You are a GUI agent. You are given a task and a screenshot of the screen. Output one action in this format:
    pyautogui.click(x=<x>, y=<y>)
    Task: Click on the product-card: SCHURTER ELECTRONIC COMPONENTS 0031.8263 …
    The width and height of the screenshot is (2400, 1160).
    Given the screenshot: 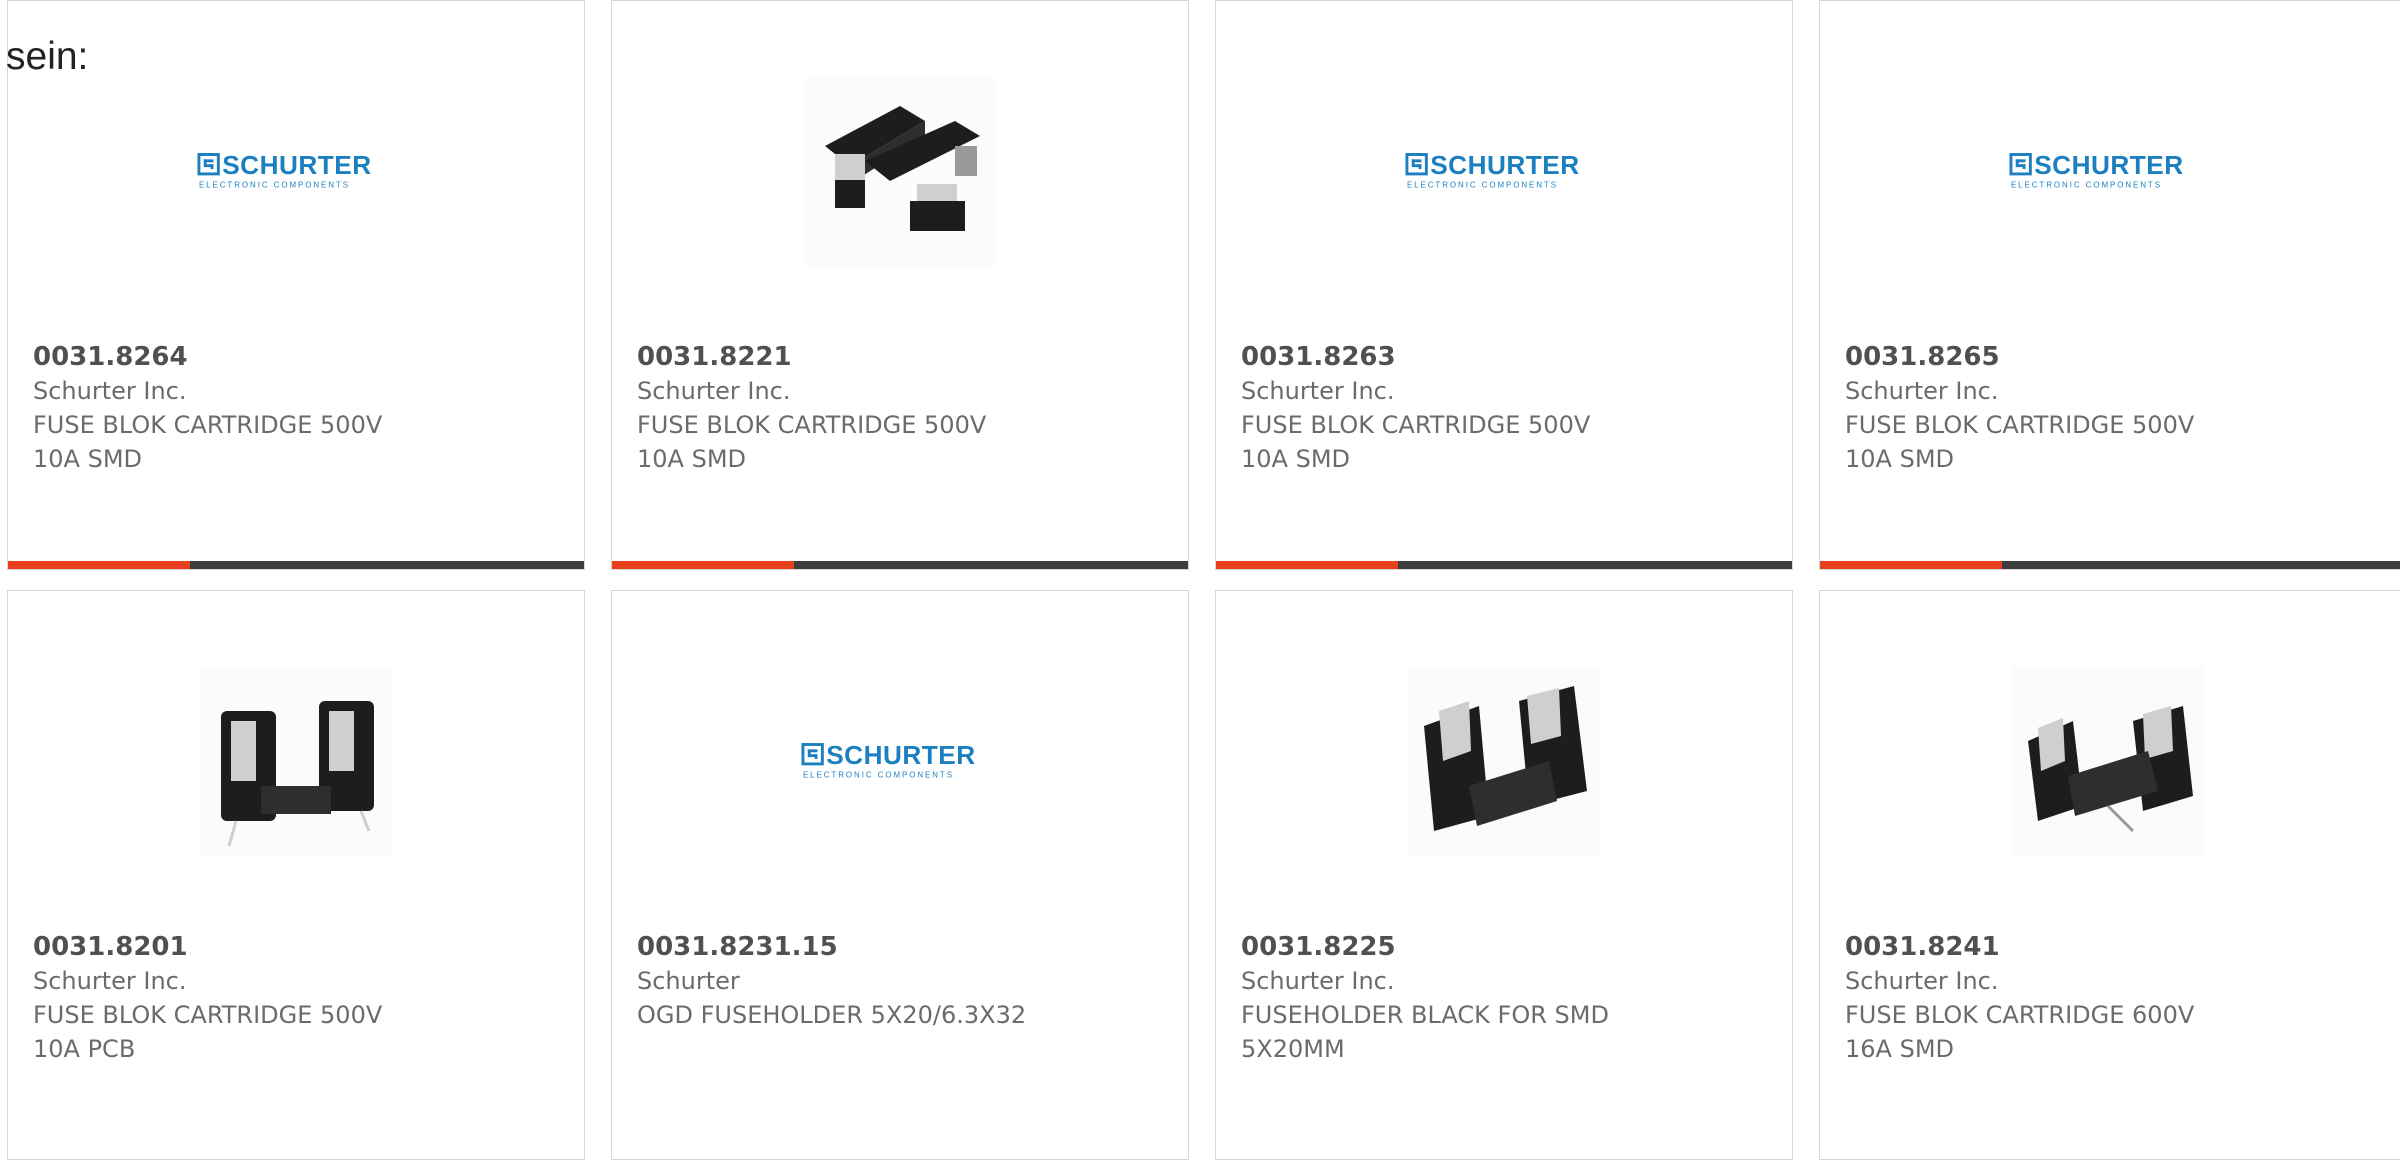 What is the action you would take?
    pyautogui.click(x=1504, y=285)
    